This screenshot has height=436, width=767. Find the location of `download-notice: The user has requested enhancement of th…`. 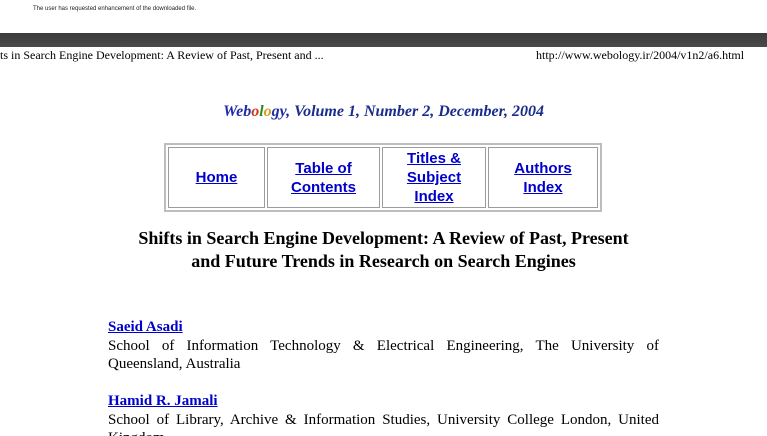

download-notice: The user has requested enhancement of th… is located at coordinates (115, 9).